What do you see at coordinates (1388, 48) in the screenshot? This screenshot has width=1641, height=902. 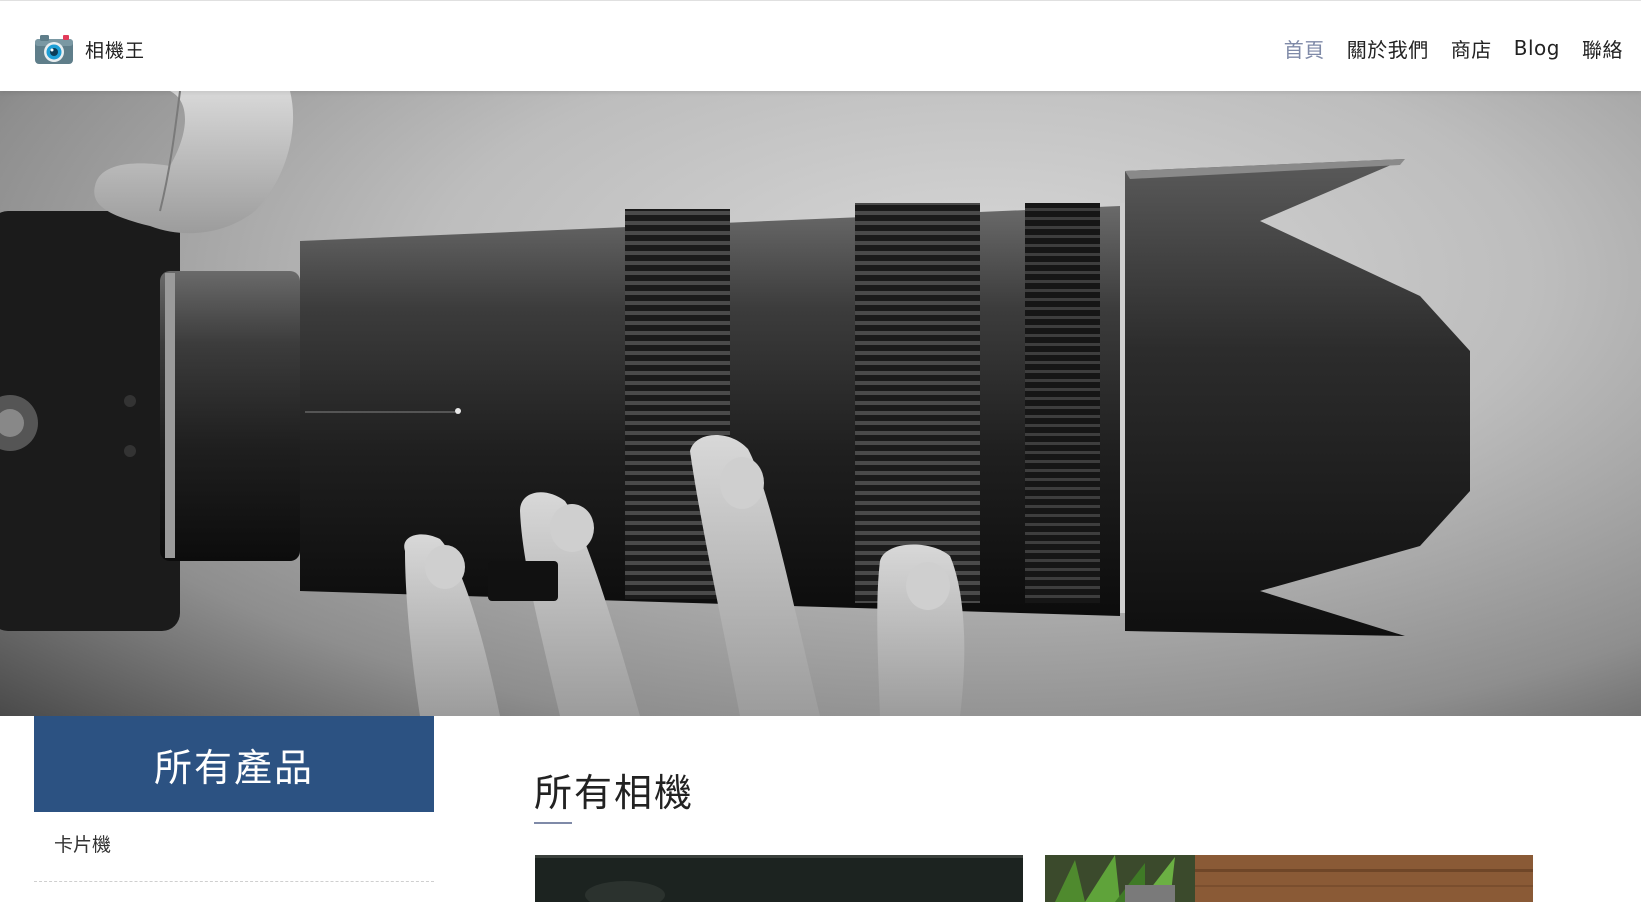 I see `nav-about: 關於我們` at bounding box center [1388, 48].